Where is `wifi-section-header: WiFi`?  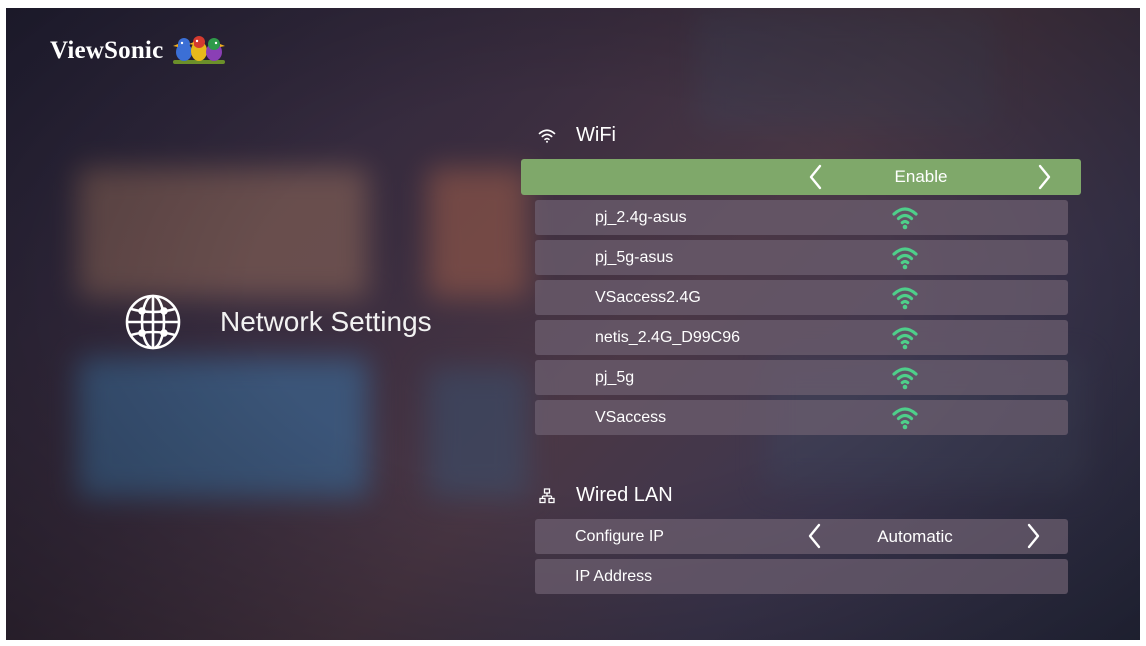 wifi-section-header: WiFi is located at coordinates (576, 135).